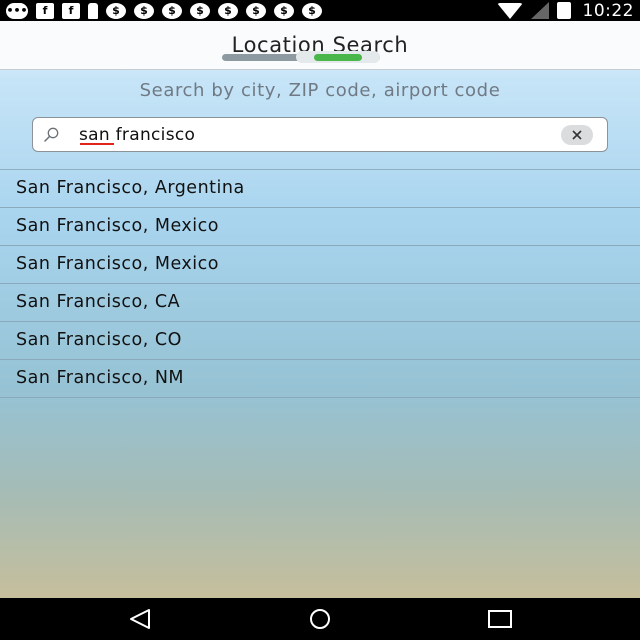 This screenshot has height=640, width=640. I want to click on spellcheck-underline, so click(97, 144).